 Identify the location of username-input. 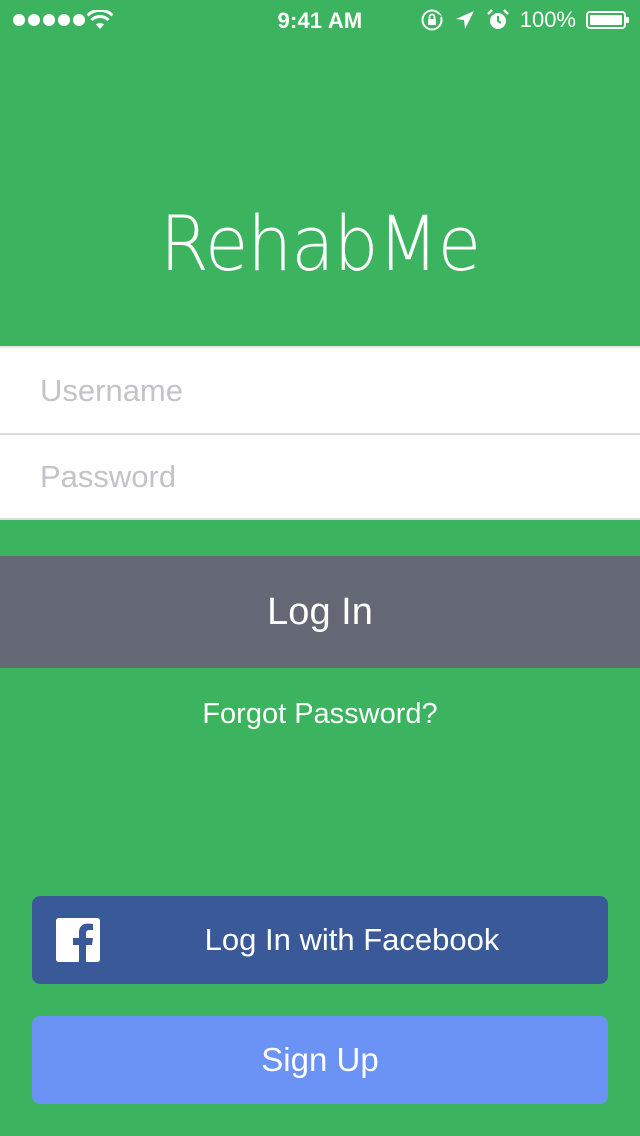
(320, 390).